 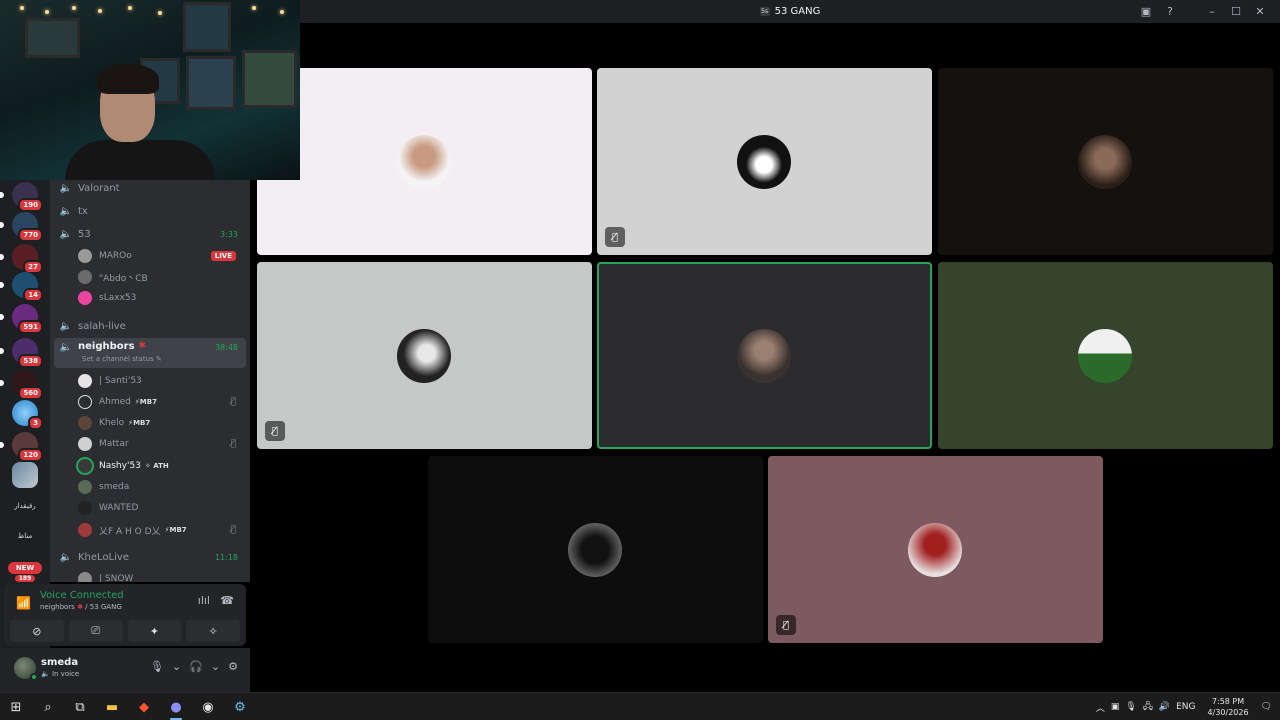 I want to click on steam-icon: ⚙, so click(x=240, y=706).